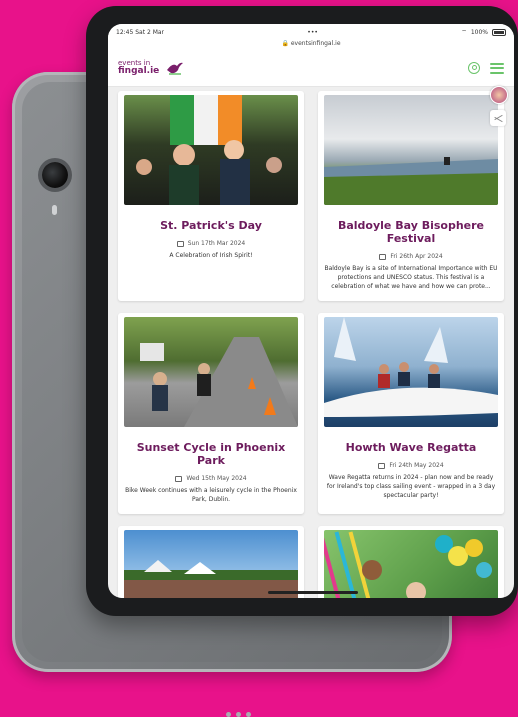  I want to click on battery-icon, so click(499, 32).